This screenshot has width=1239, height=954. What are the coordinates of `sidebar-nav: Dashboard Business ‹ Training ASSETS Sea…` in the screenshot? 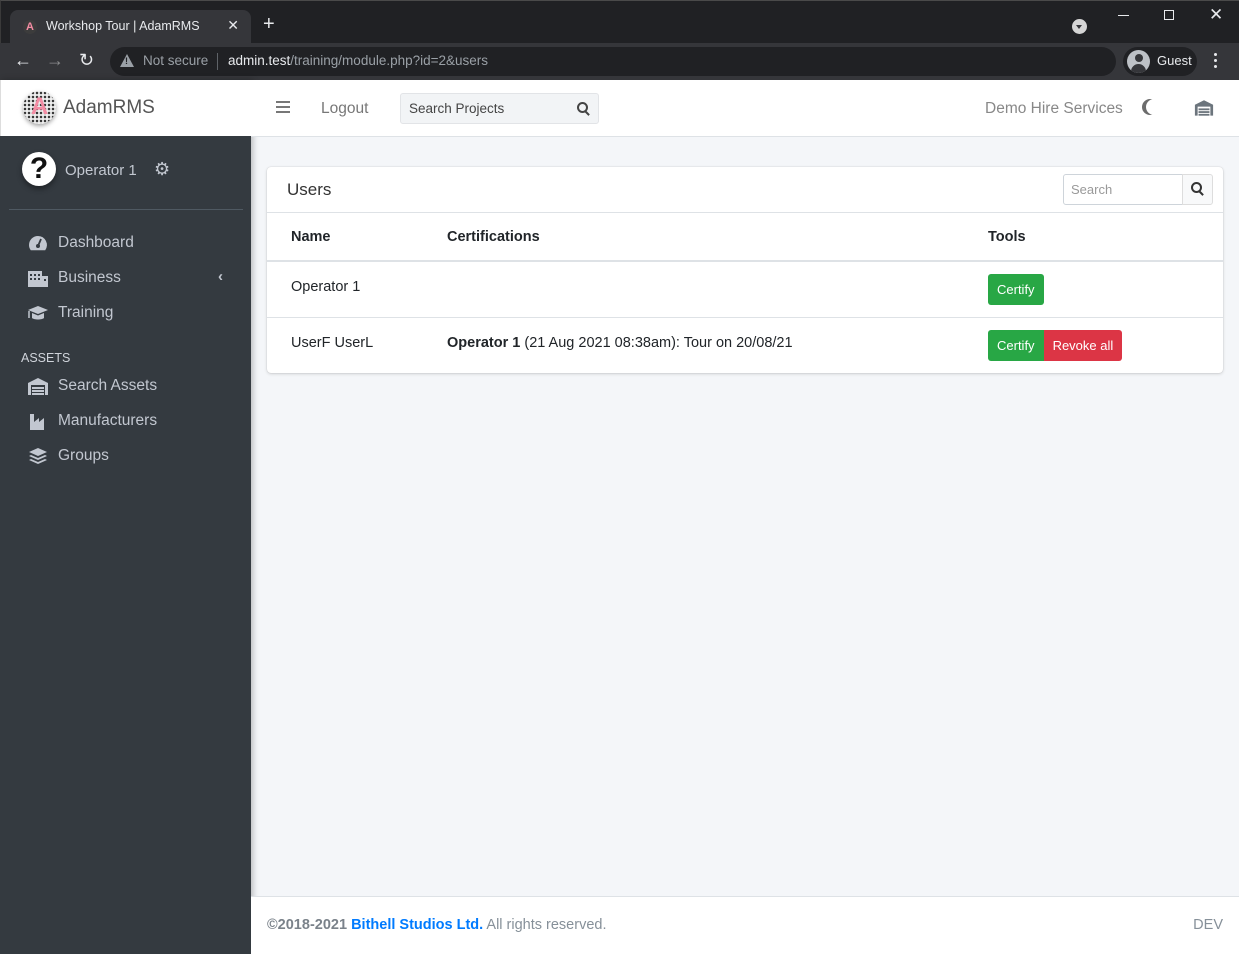 It's located at (125, 350).